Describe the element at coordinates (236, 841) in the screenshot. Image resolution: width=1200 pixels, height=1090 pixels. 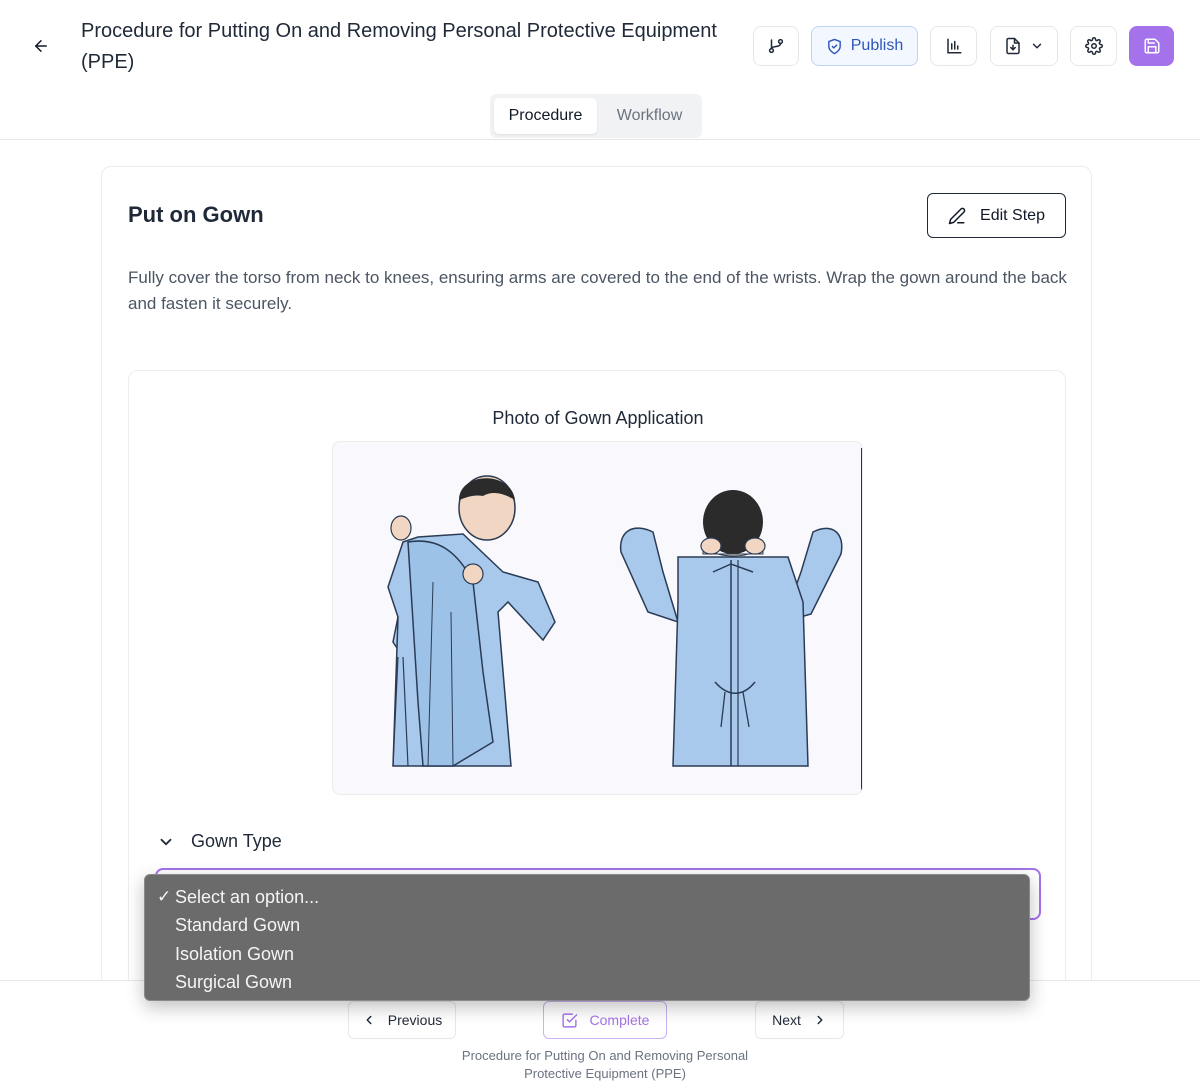
I see `gown-type-title: Gown Type` at that location.